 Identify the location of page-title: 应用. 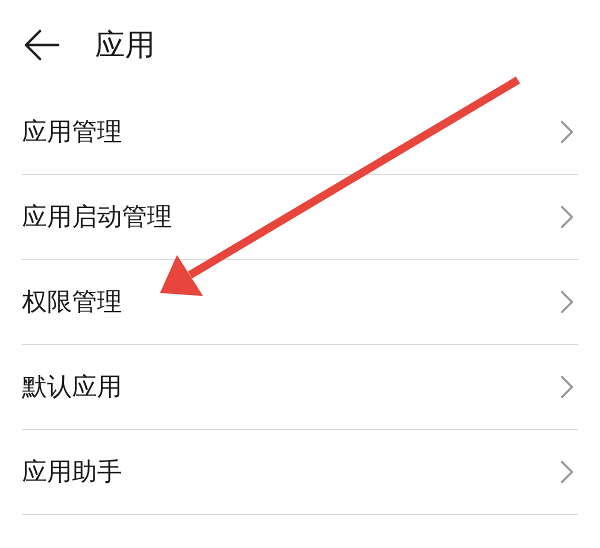
(125, 45).